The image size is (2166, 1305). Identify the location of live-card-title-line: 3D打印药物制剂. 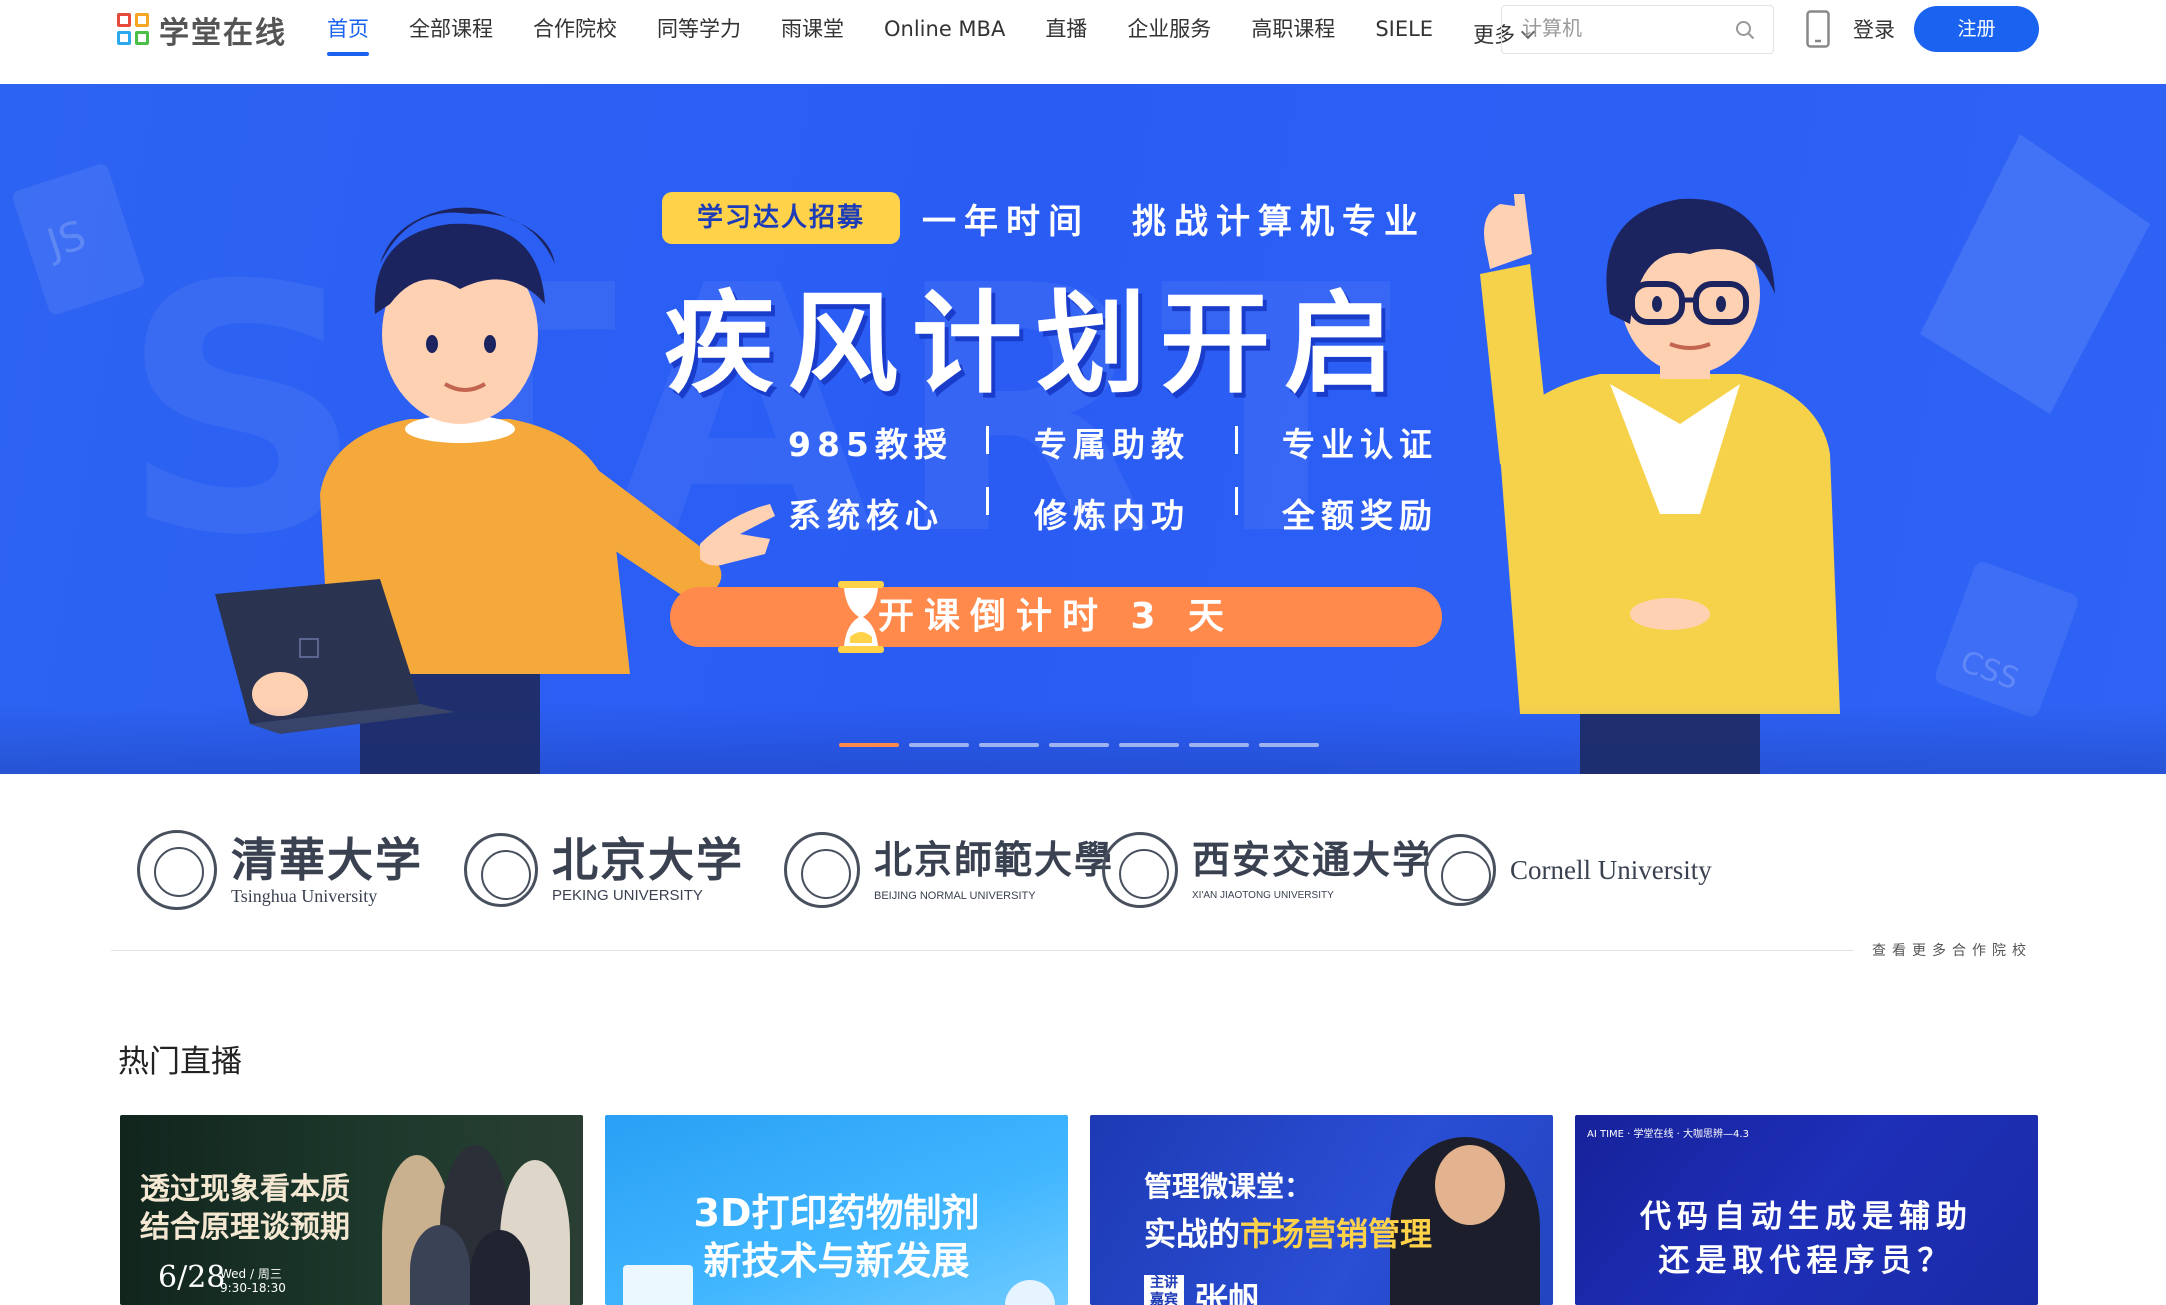
(836, 1213).